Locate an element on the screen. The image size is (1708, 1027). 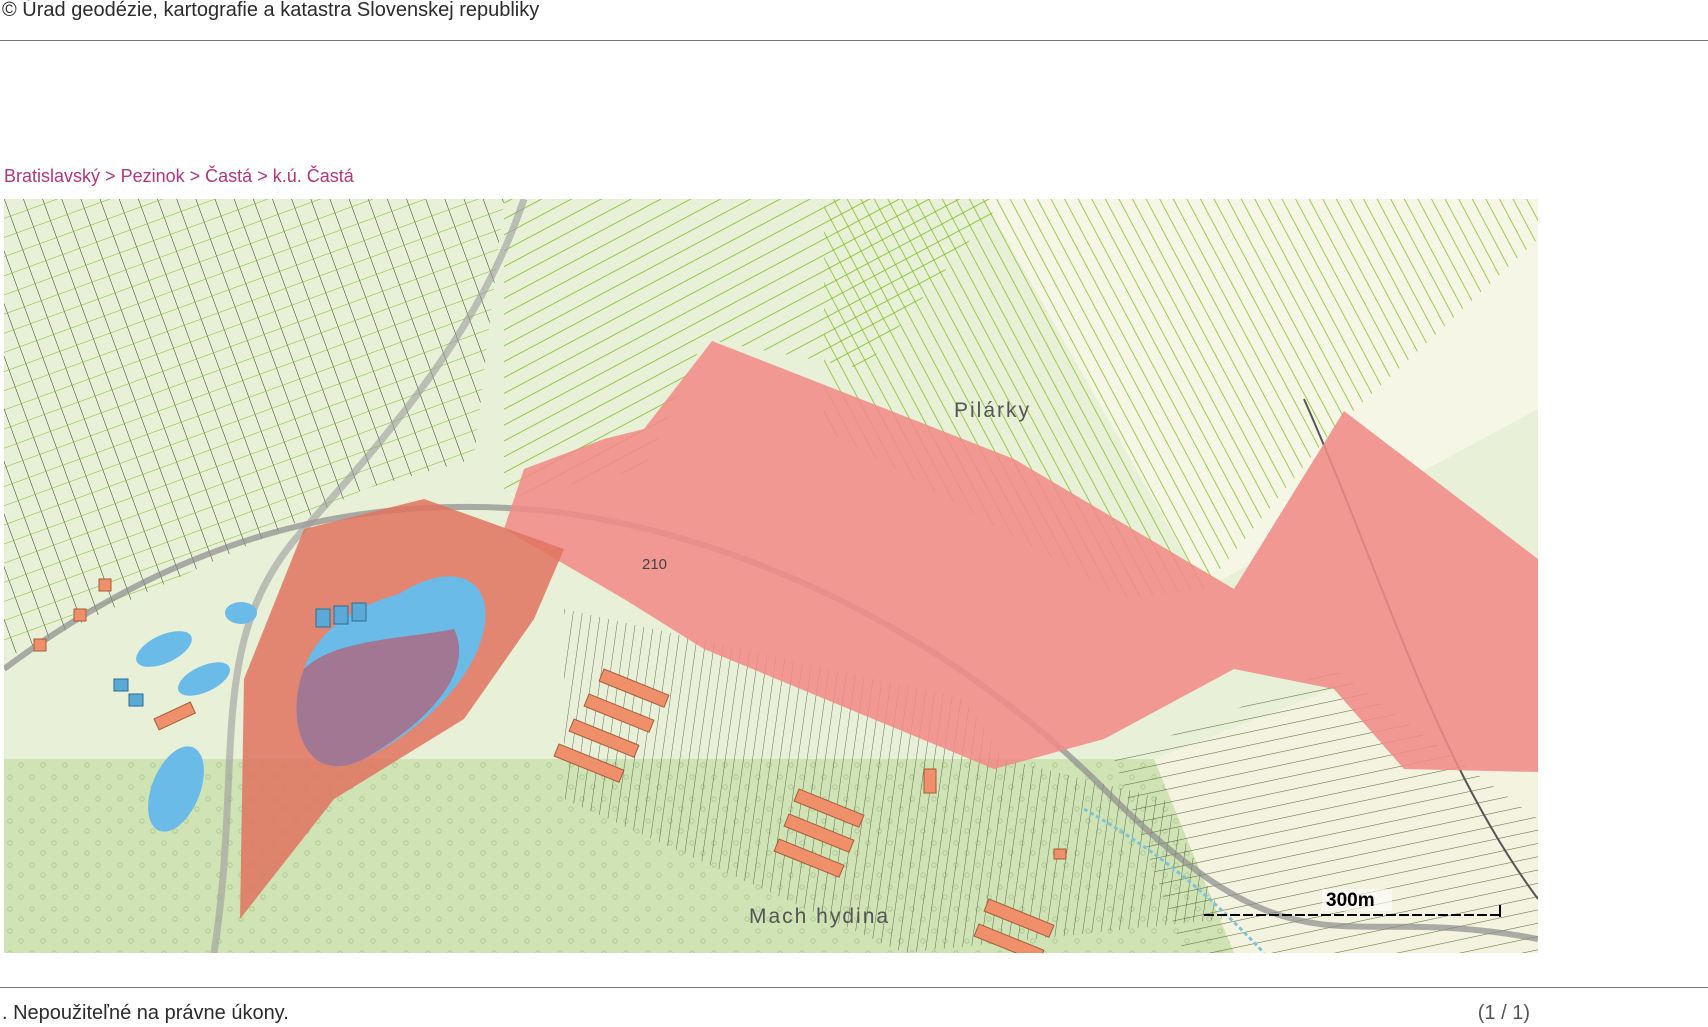
map-label-pilarky: Pilárky is located at coordinates (992, 410).